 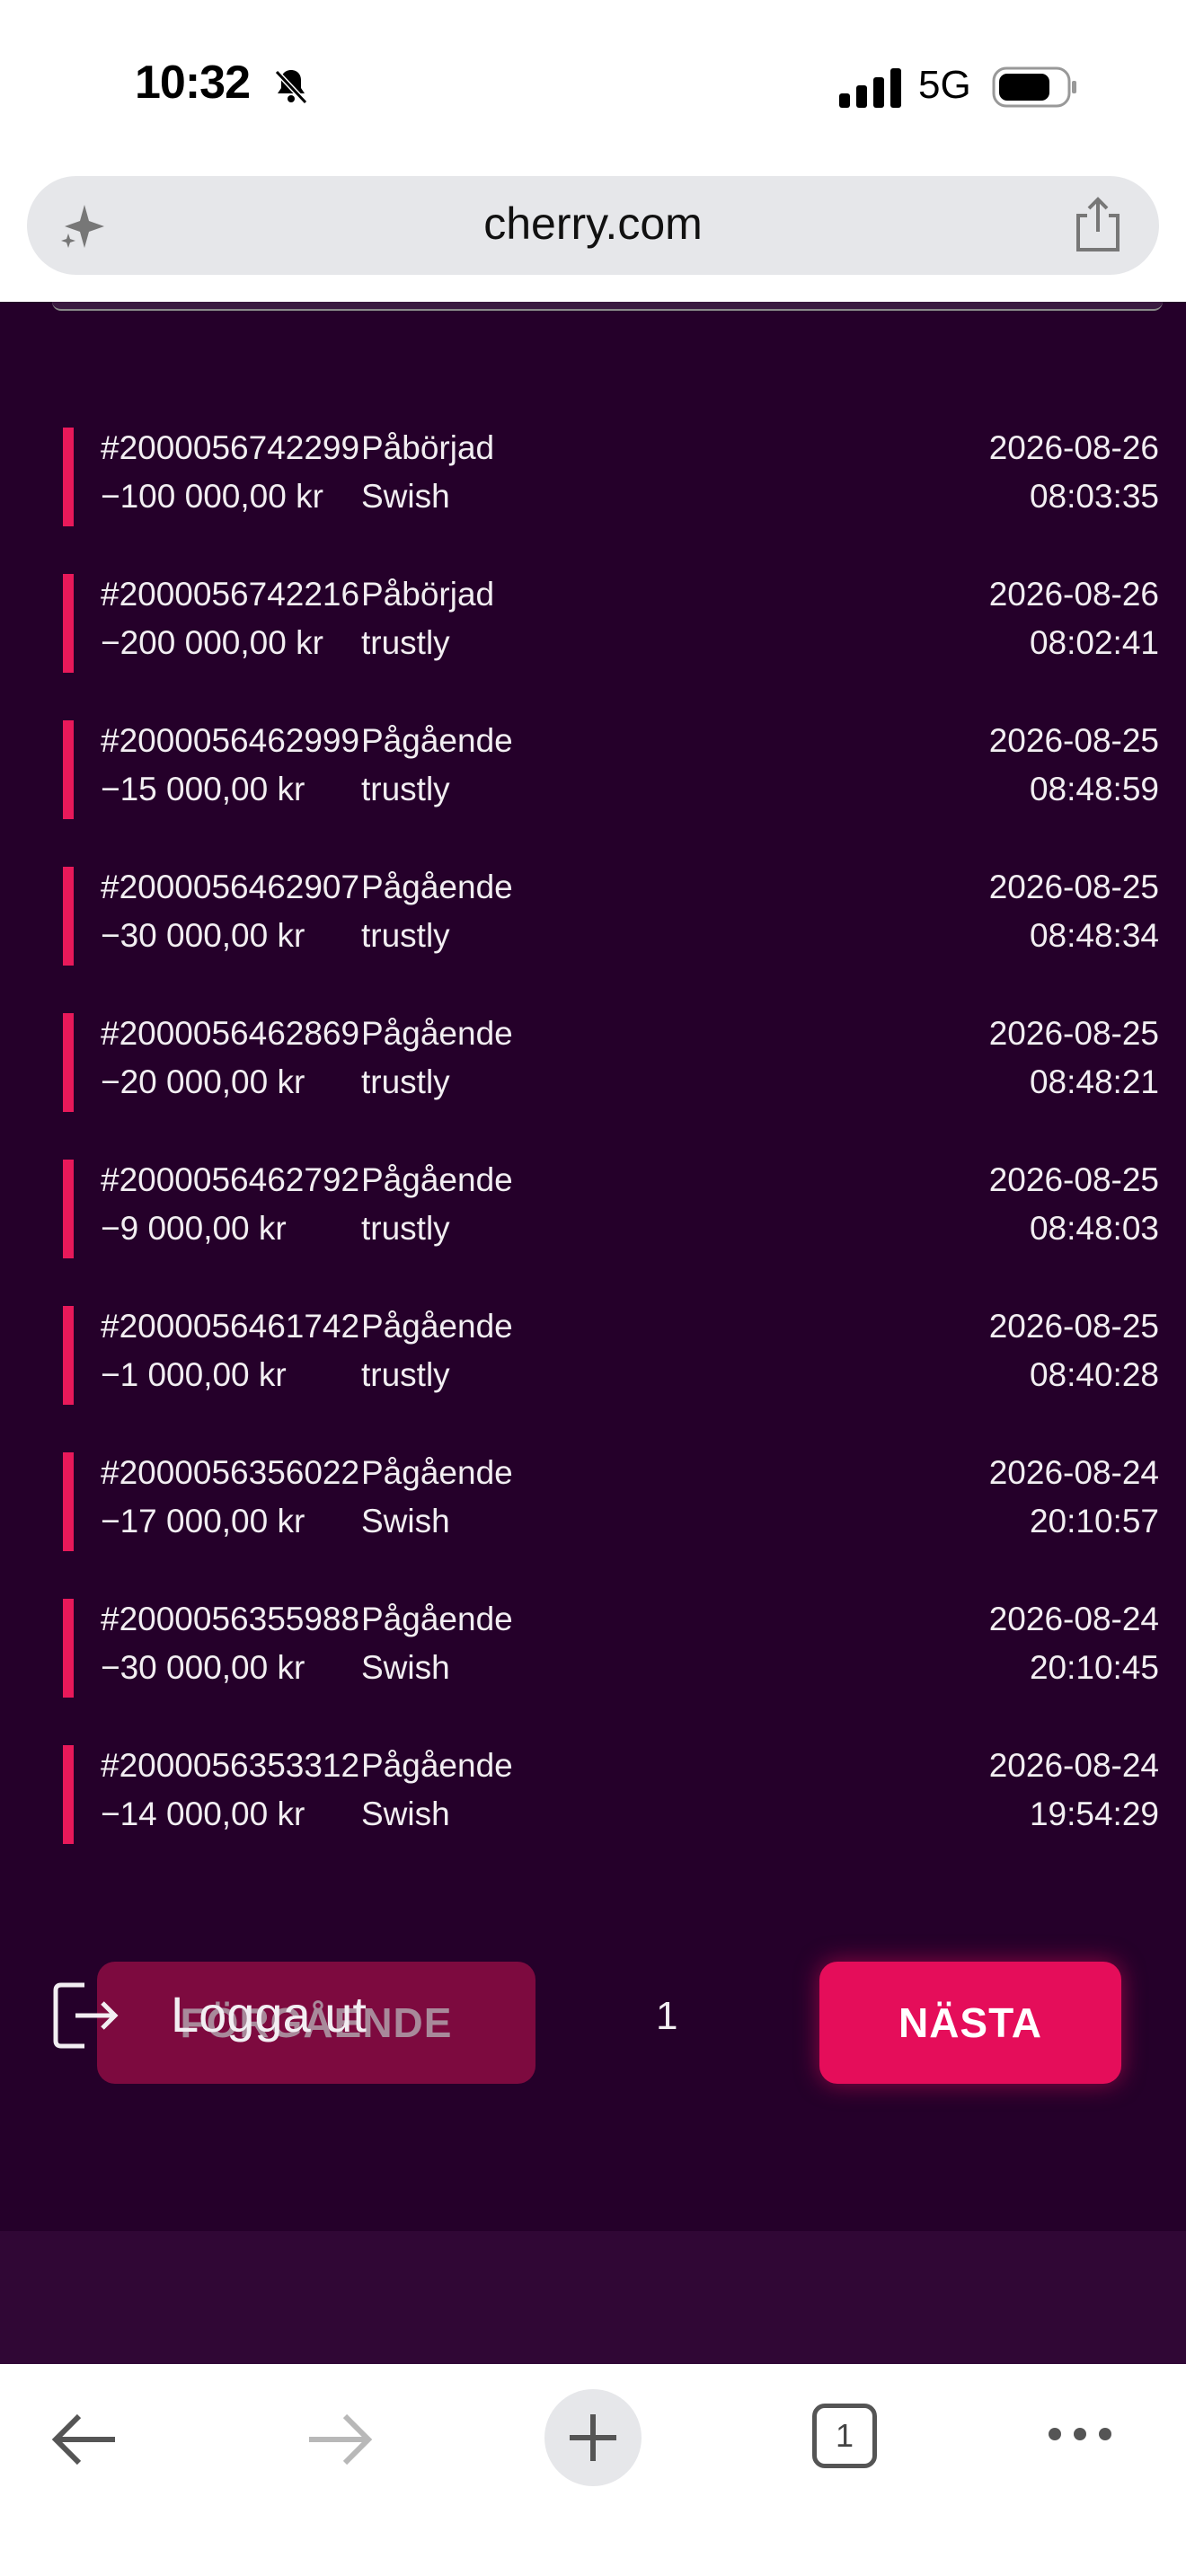 I want to click on next-page-button: NÄSTA, so click(x=970, y=2023).